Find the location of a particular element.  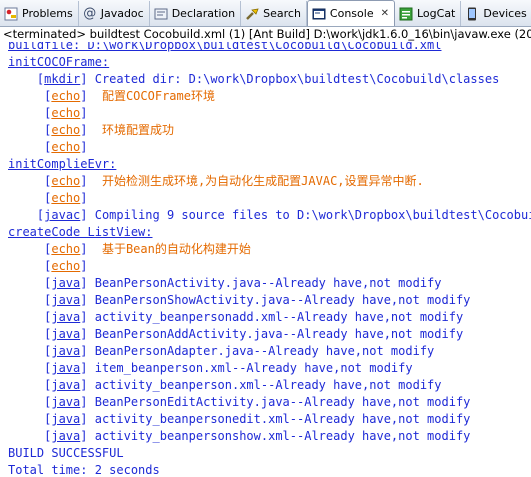

target-name: initCOCOFrame: is located at coordinates (59, 62).